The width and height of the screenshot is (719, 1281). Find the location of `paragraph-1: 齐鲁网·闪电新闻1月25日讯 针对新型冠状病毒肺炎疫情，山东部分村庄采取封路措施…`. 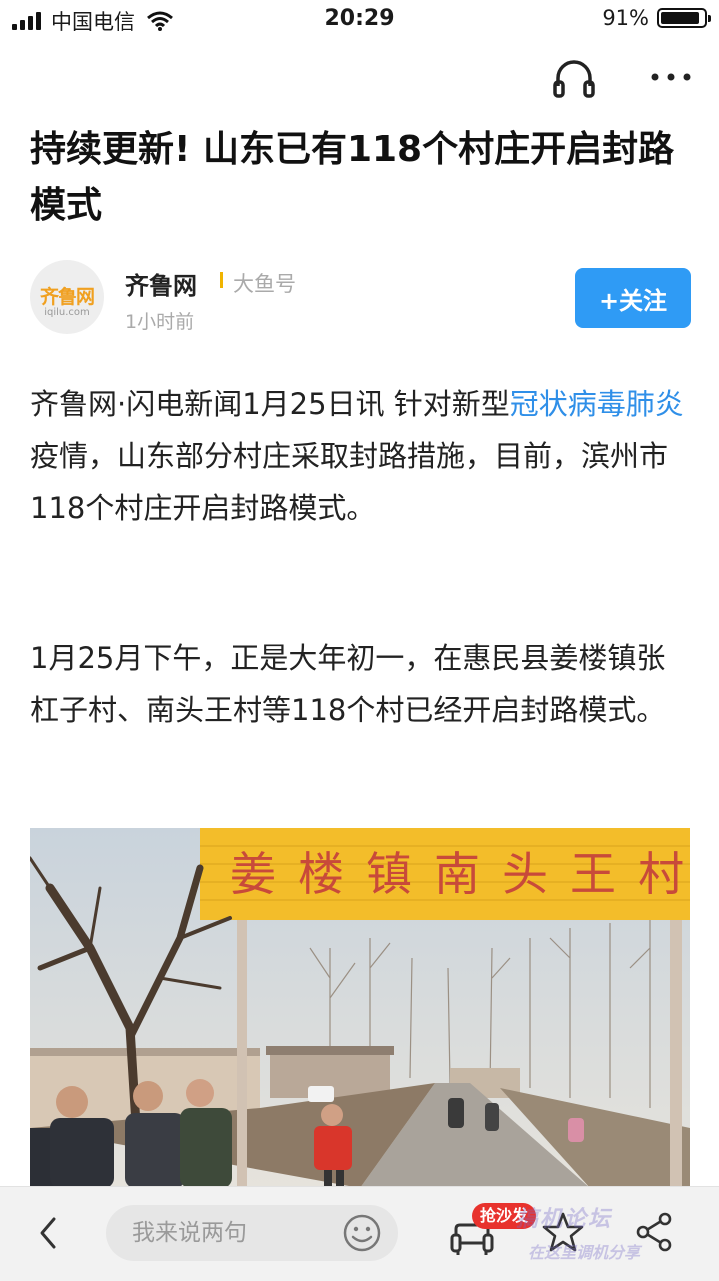

paragraph-1: 齐鲁网·闪电新闻1月25日讯 针对新型冠状病毒肺炎疫情，山东部分村庄采取封路措施… is located at coordinates (362, 456).